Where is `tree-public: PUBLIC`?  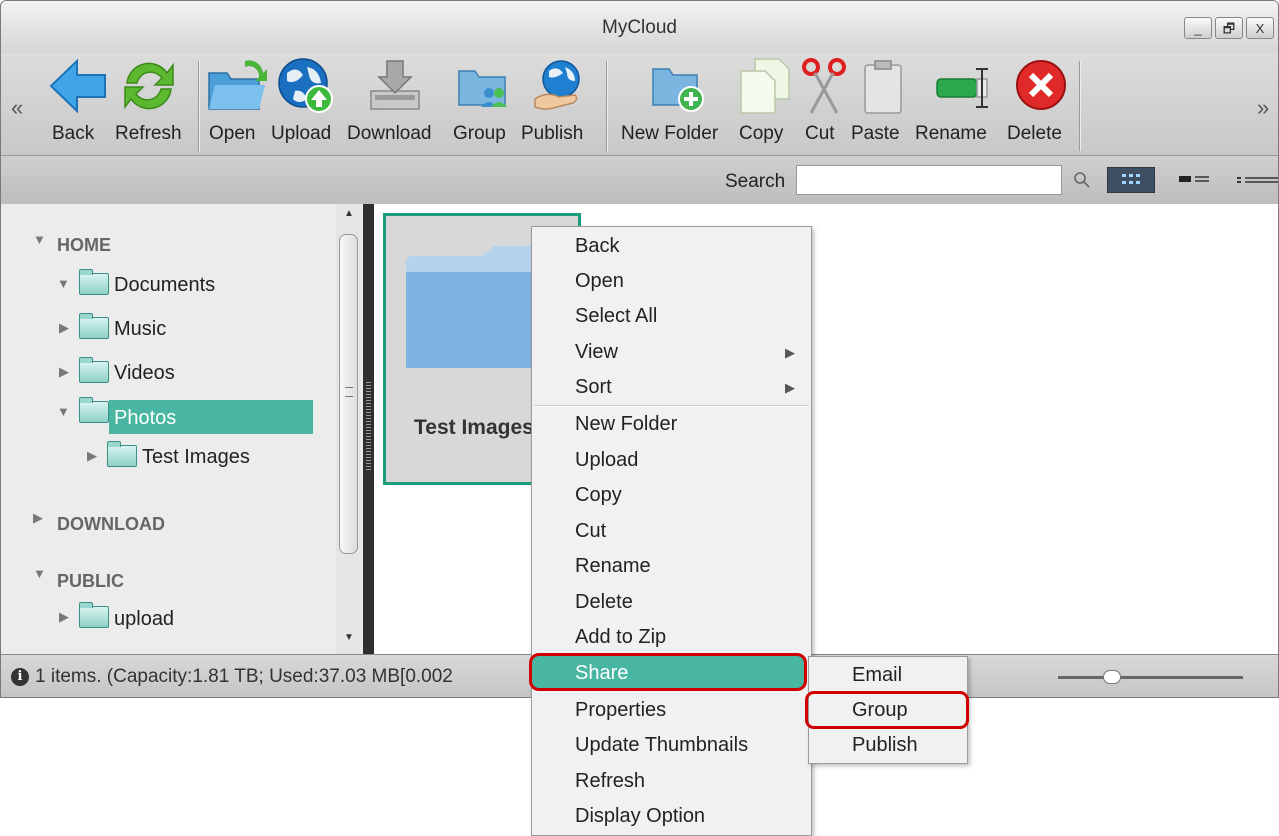
tree-public: PUBLIC is located at coordinates (90, 581).